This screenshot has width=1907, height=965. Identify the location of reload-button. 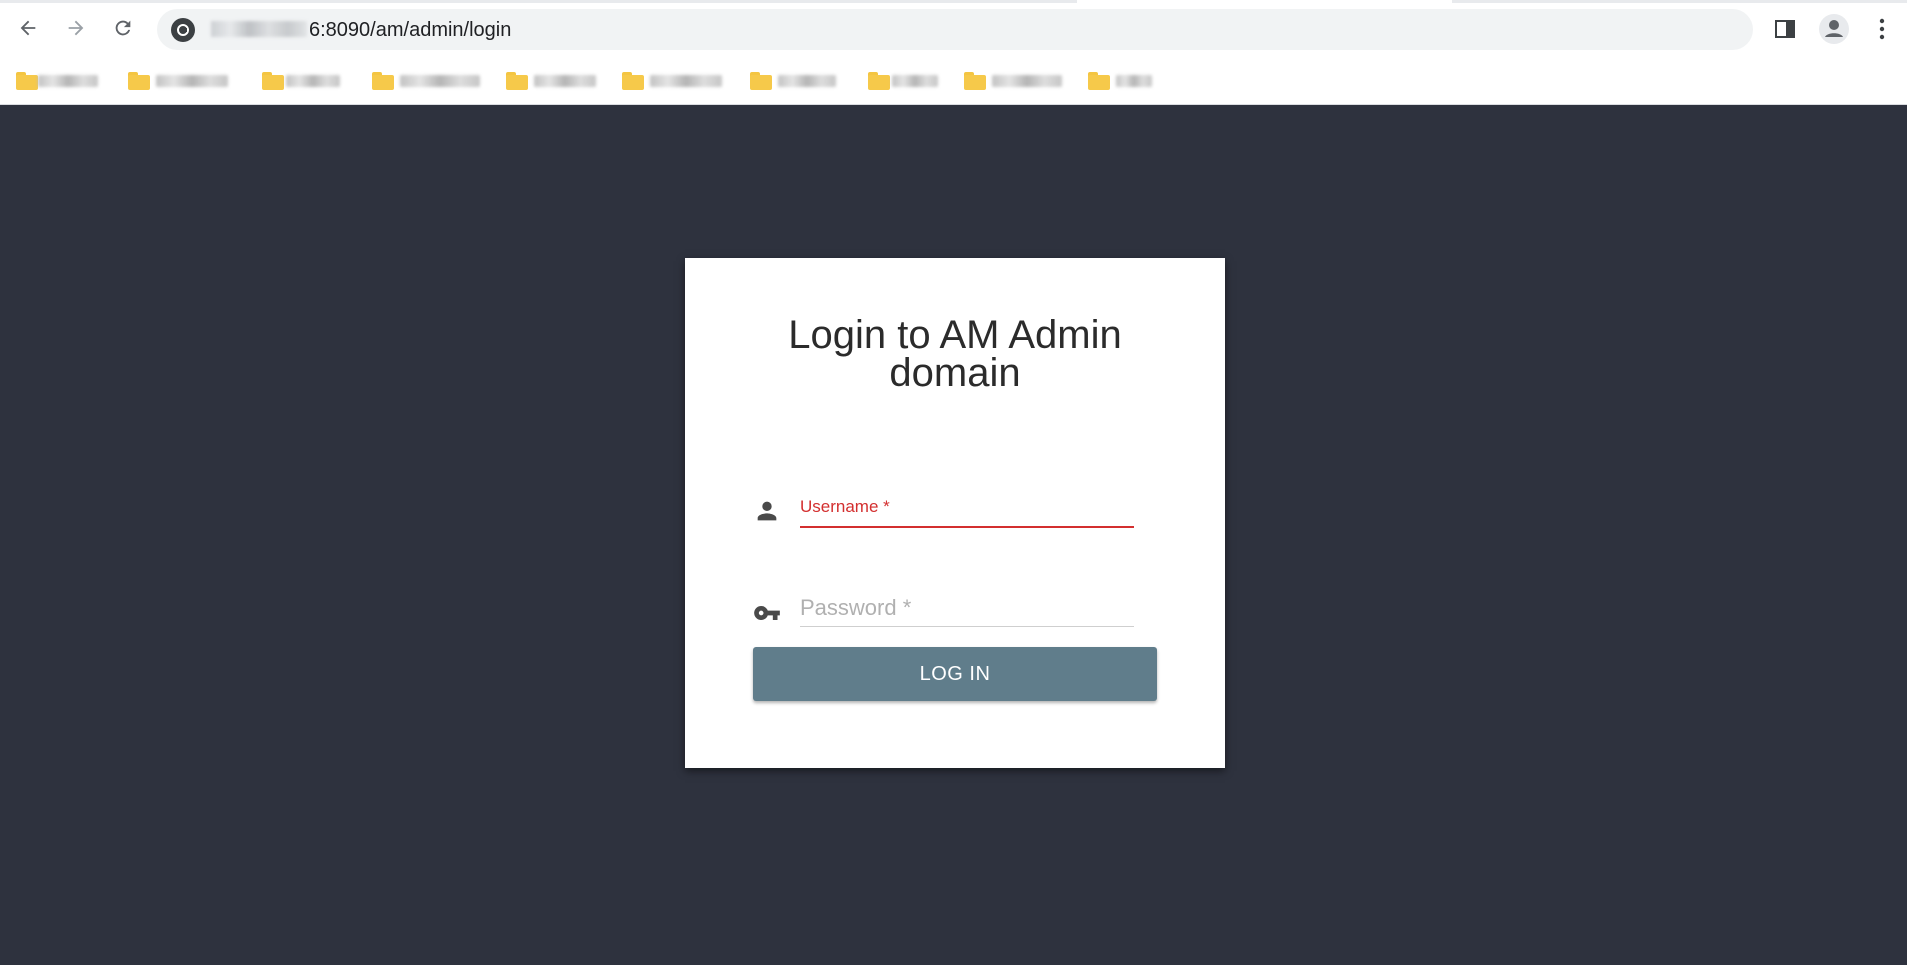
(123, 28).